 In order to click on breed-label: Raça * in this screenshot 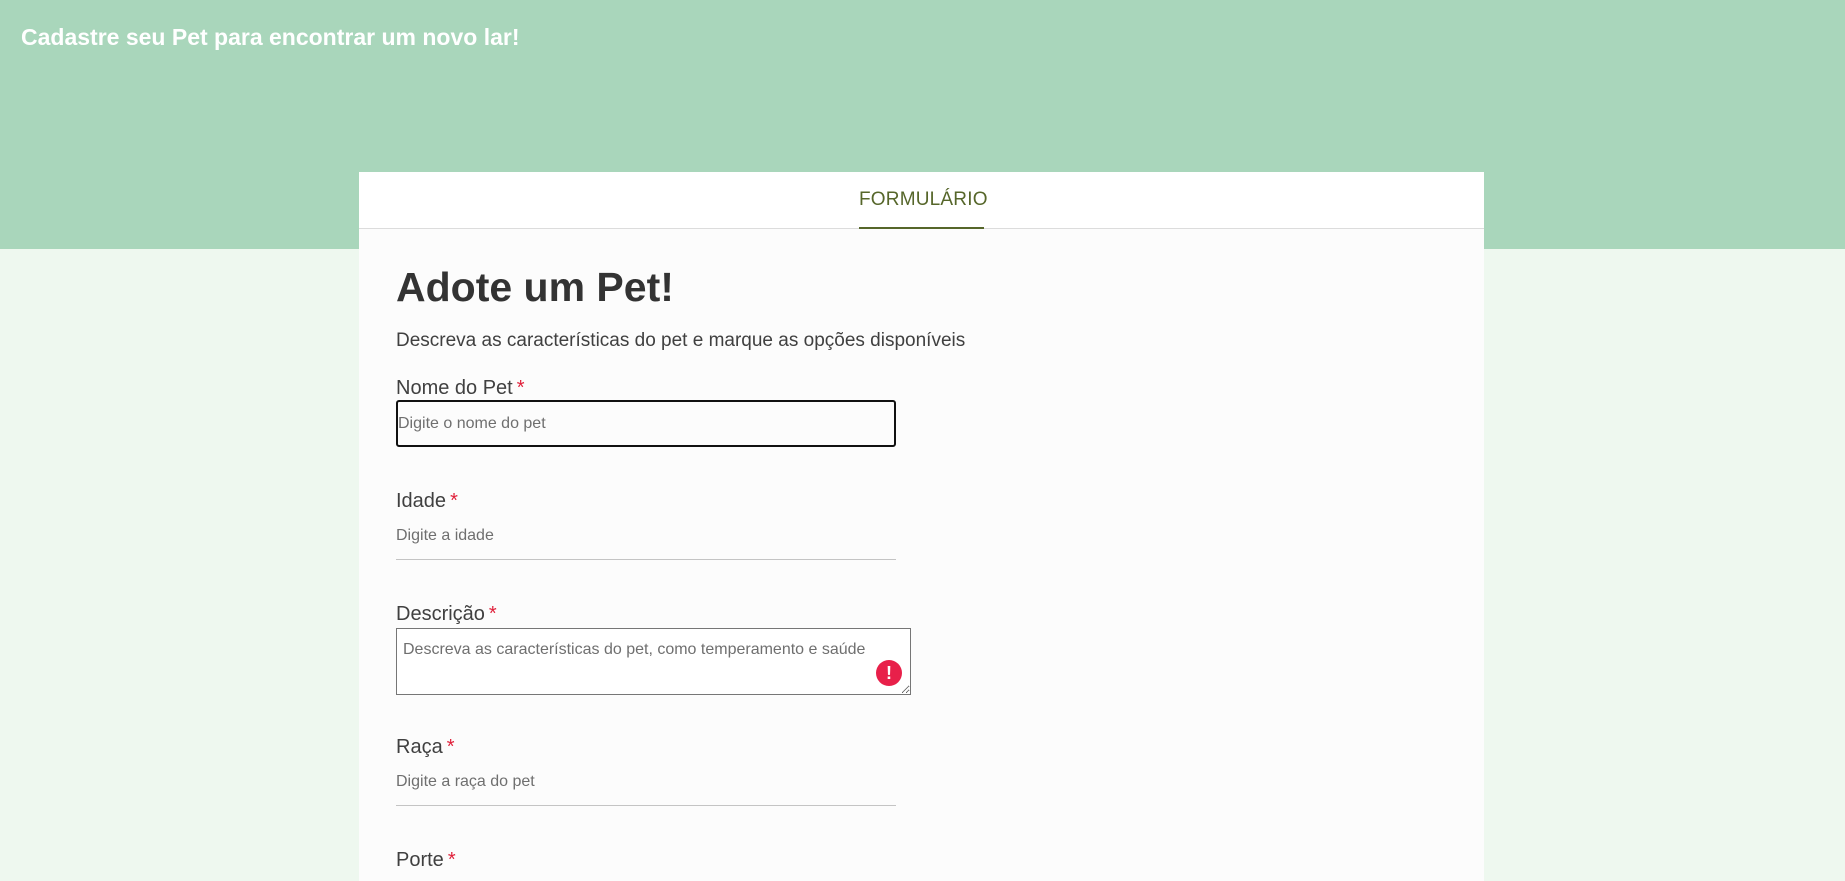, I will do `click(425, 747)`.